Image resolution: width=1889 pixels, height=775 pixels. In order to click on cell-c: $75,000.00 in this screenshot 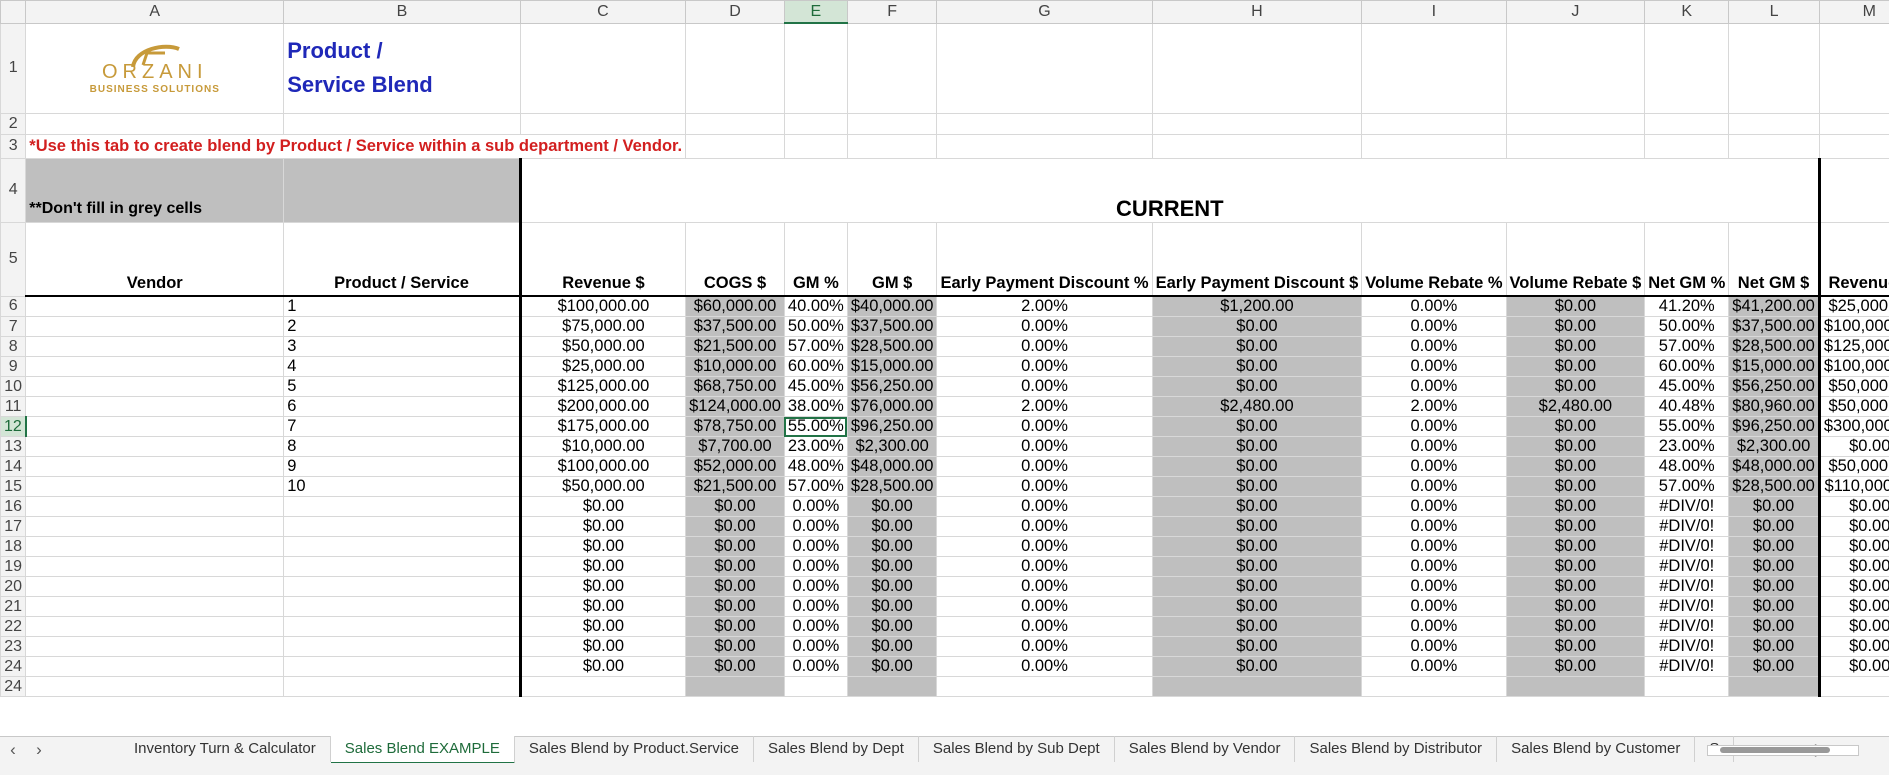, I will do `click(602, 326)`.